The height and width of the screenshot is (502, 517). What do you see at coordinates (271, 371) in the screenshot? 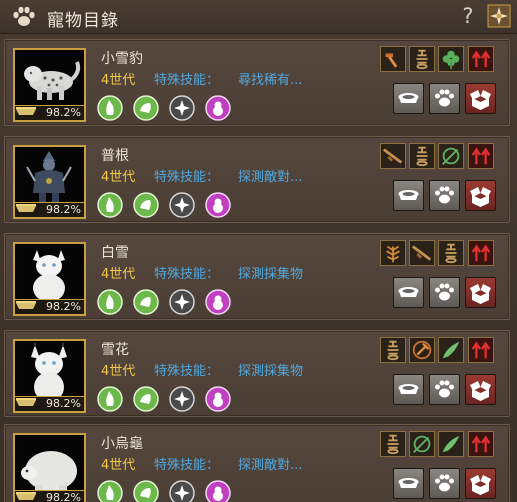
I see `special-skill-value: 探測採集物` at bounding box center [271, 371].